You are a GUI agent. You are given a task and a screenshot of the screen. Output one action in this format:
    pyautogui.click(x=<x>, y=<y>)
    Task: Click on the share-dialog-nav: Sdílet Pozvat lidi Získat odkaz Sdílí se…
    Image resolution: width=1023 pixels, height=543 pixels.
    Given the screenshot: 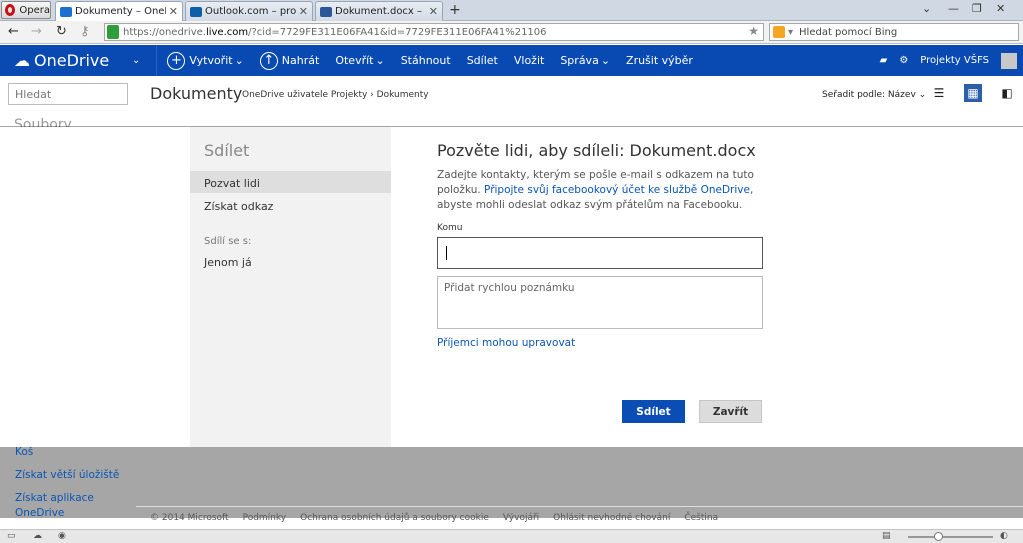 What is the action you would take?
    pyautogui.click(x=290, y=287)
    